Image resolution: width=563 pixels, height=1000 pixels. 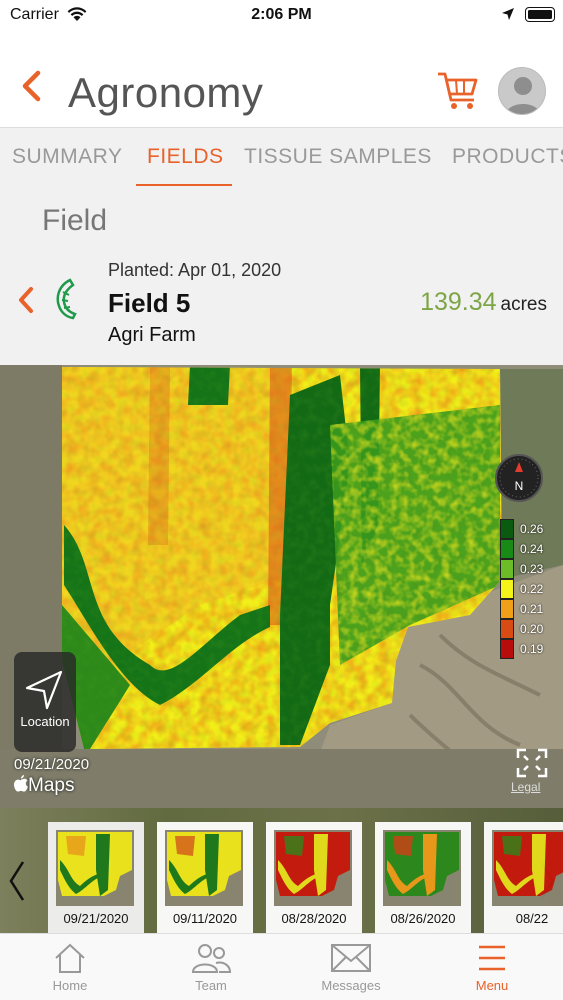 I want to click on tab-summary: SUMMARY, so click(x=67, y=157).